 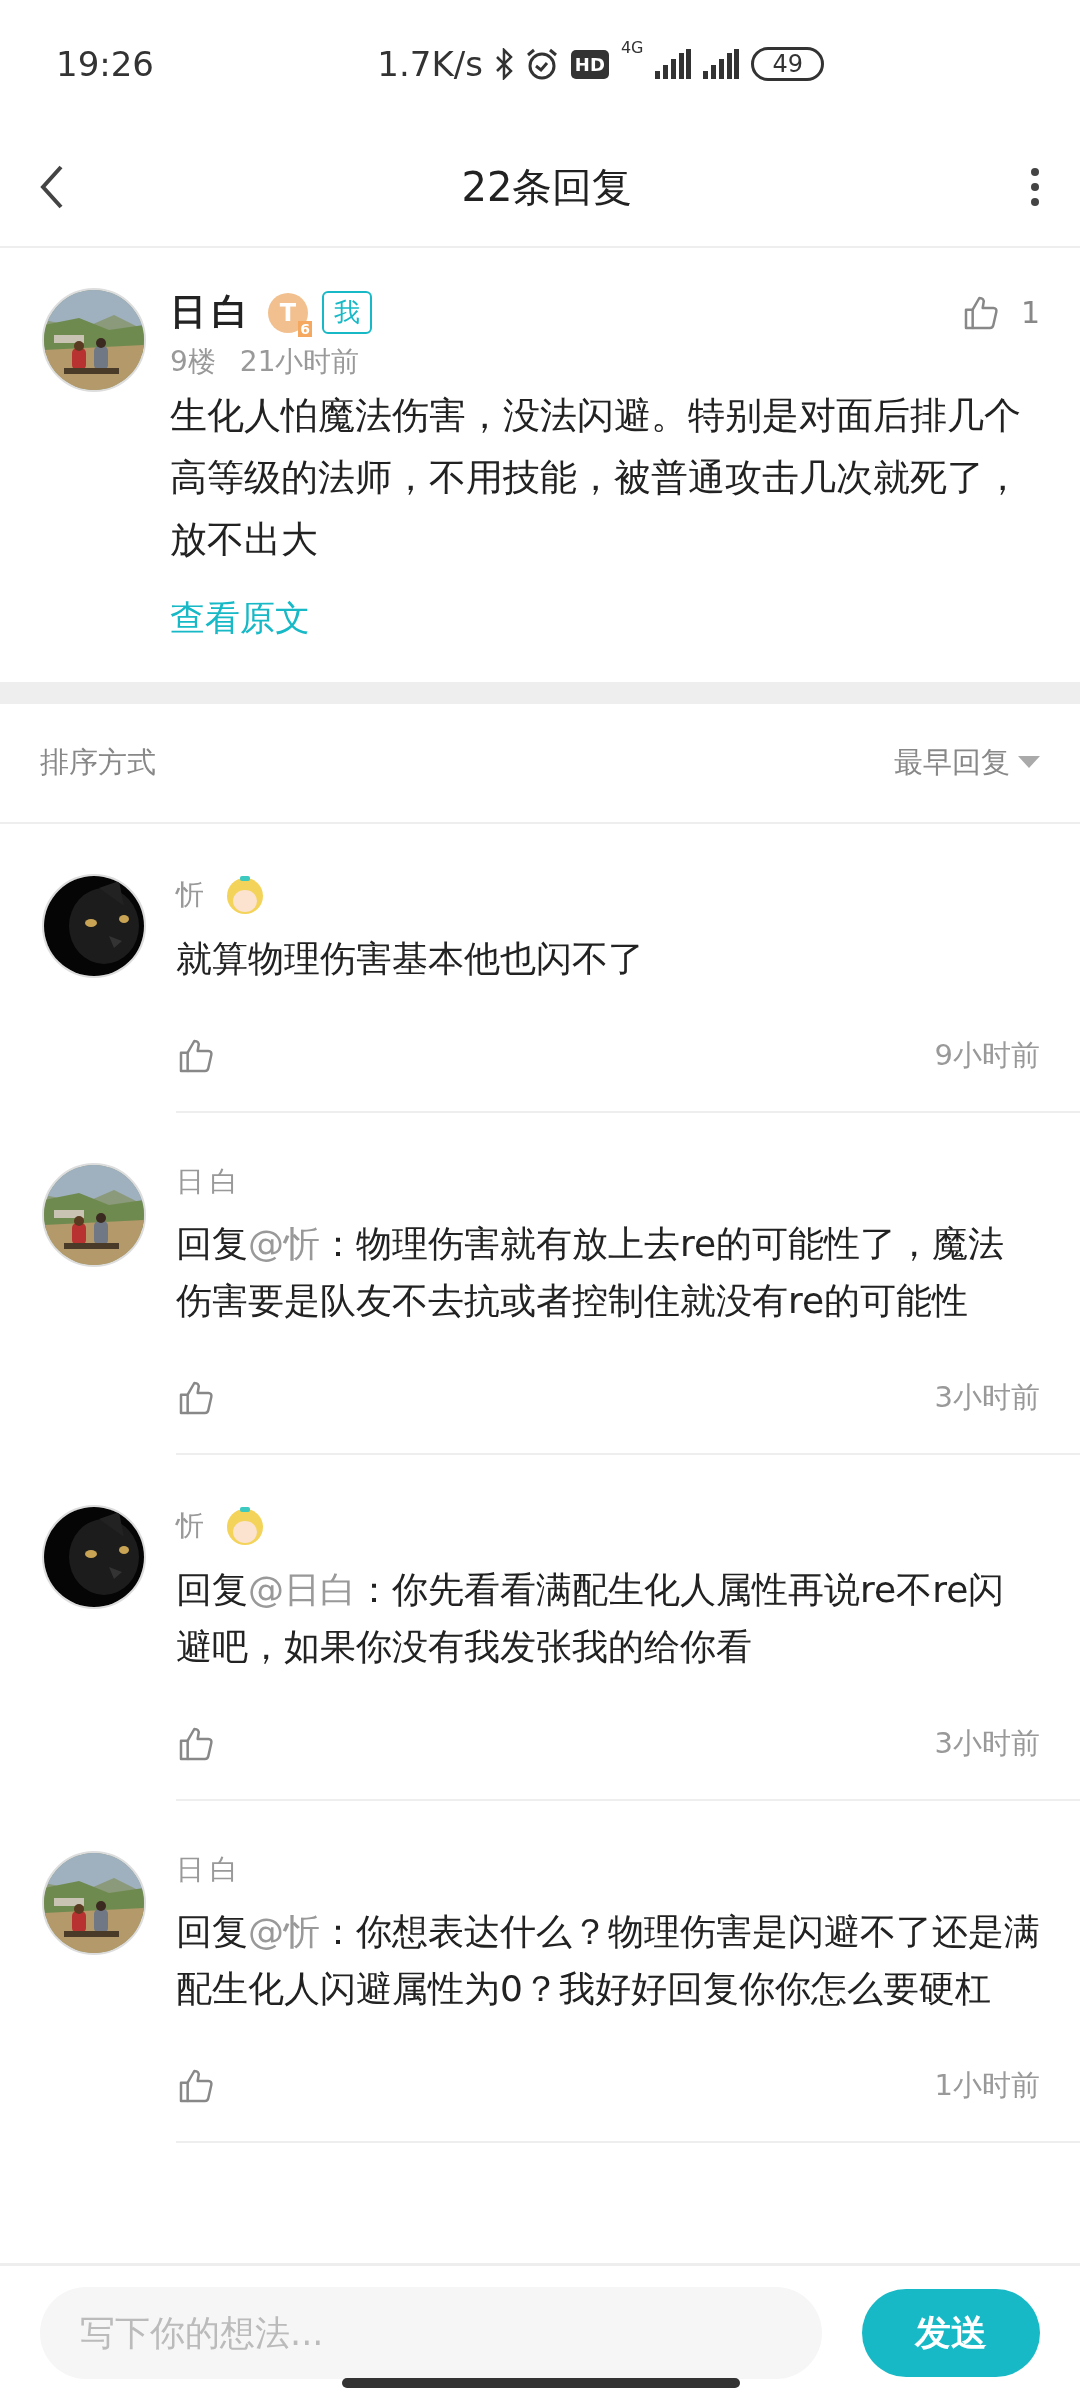 I want to click on sort-label: 排序方式, so click(x=98, y=762).